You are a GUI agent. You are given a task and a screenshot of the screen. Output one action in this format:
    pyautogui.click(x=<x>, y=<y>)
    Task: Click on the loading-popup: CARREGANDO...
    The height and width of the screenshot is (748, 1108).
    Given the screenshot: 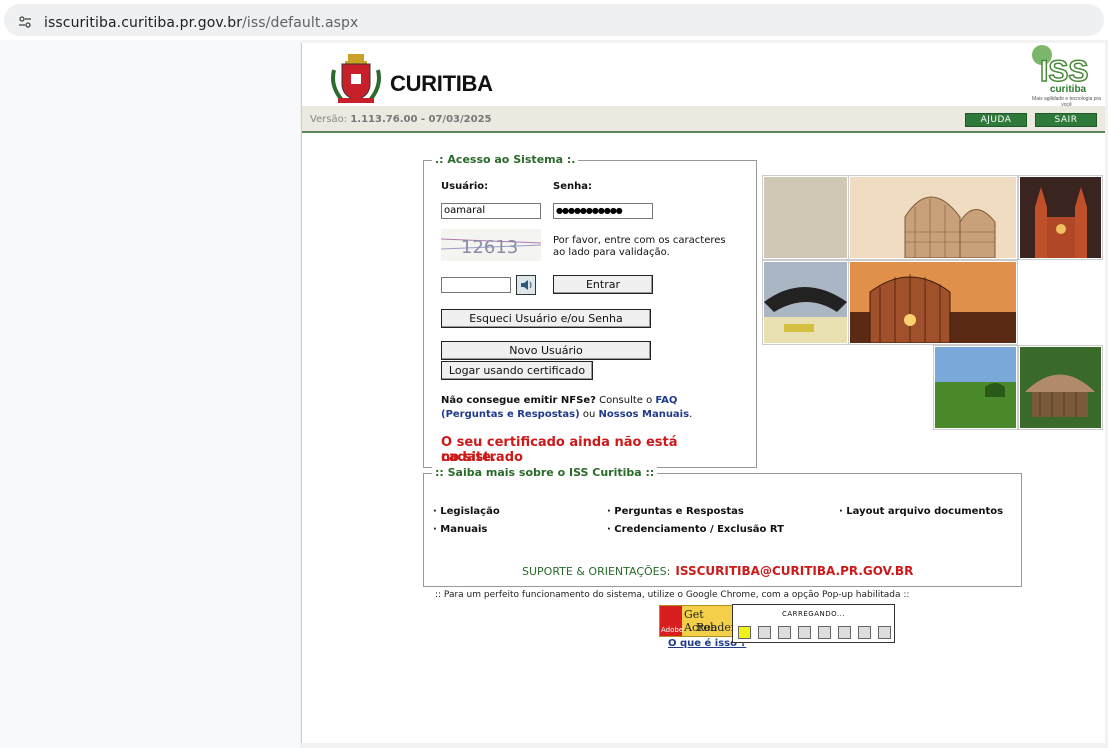 What is the action you would take?
    pyautogui.click(x=813, y=623)
    